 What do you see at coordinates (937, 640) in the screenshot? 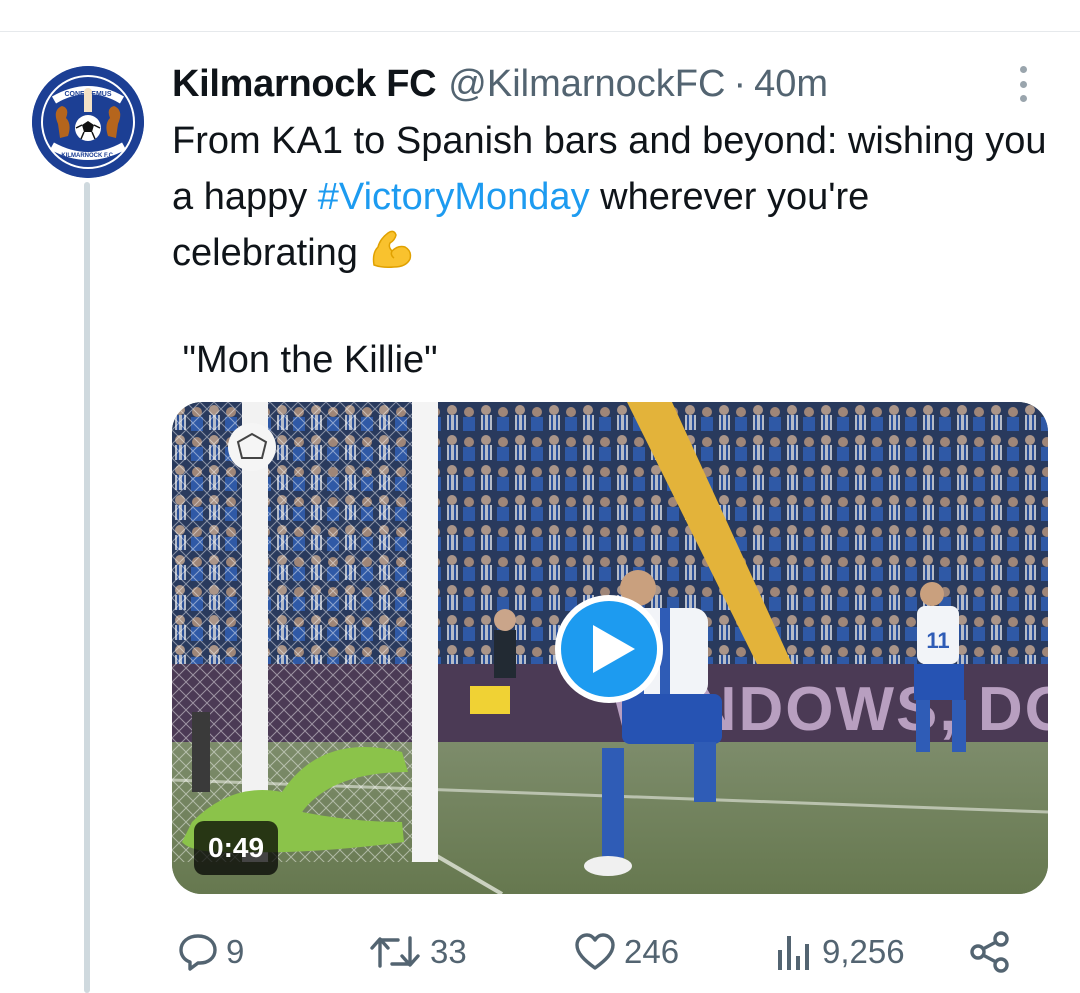
I see `svg-text: 11` at bounding box center [937, 640].